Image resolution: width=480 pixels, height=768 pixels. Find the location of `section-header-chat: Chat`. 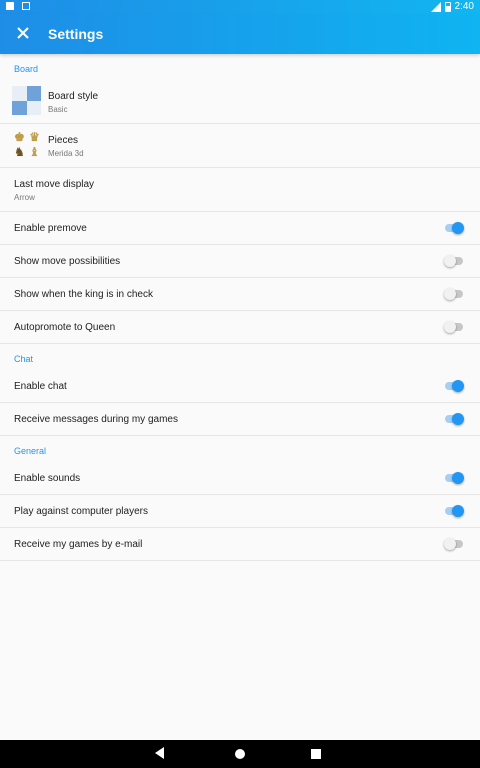

section-header-chat: Chat is located at coordinates (24, 359).